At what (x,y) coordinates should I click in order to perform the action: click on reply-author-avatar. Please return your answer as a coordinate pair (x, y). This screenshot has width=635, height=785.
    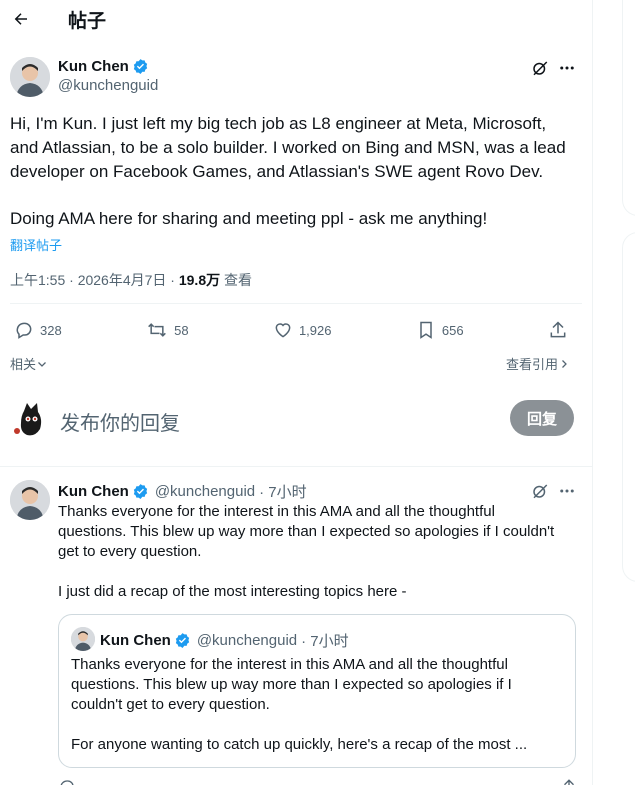
    Looking at the image, I should click on (30, 500).